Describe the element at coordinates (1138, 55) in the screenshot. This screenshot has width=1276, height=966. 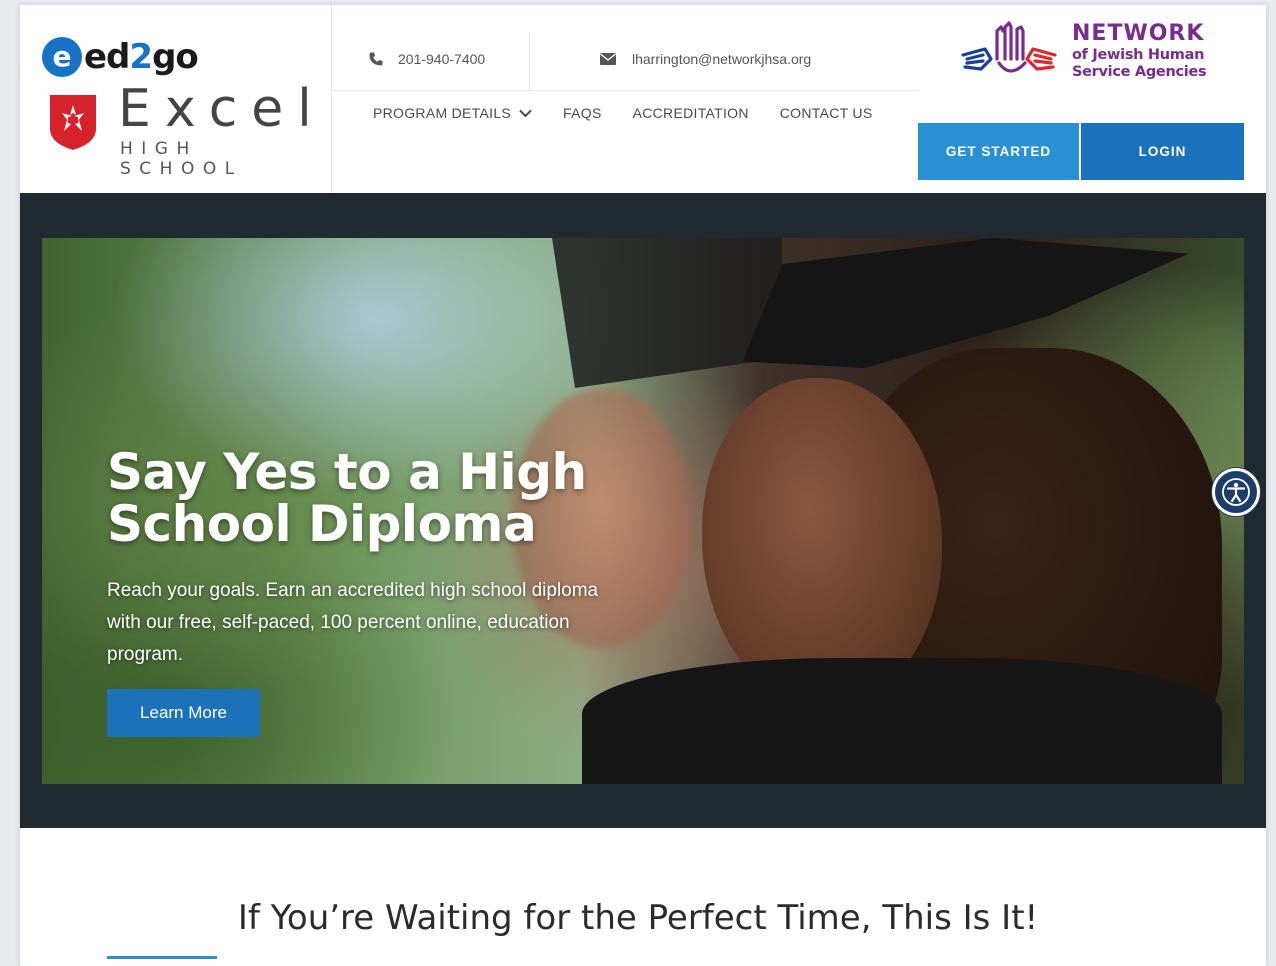
I see `network-subtitle-line1: of Jewish Human` at that location.